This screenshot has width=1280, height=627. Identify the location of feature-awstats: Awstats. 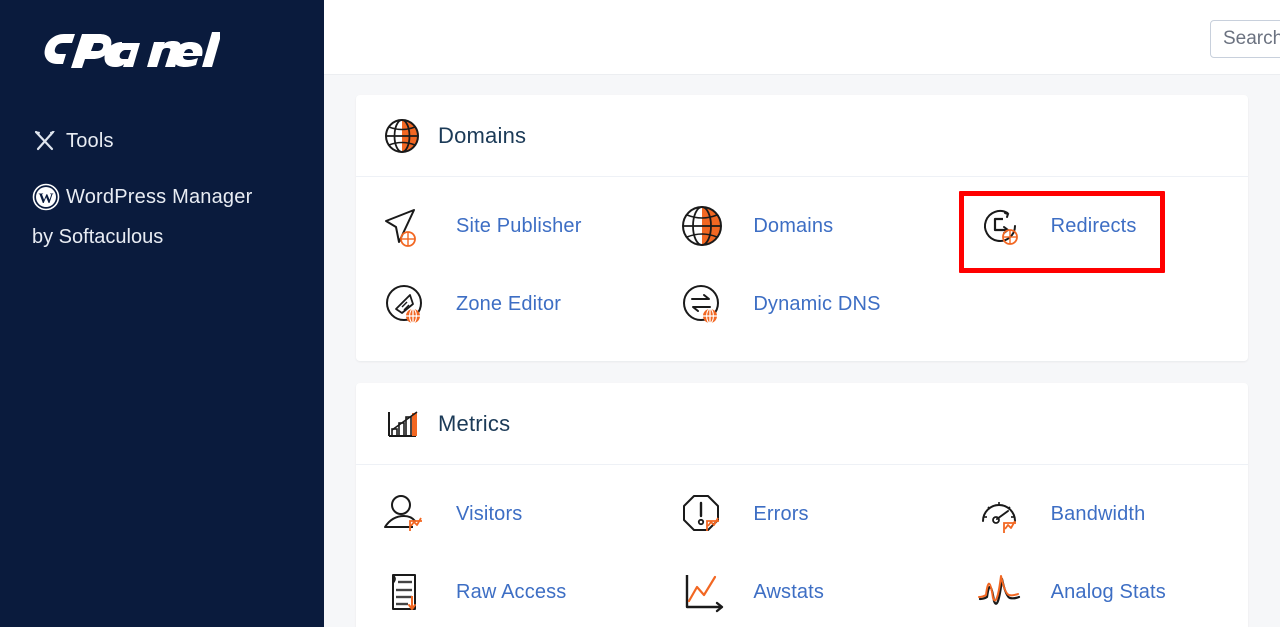
(801, 590).